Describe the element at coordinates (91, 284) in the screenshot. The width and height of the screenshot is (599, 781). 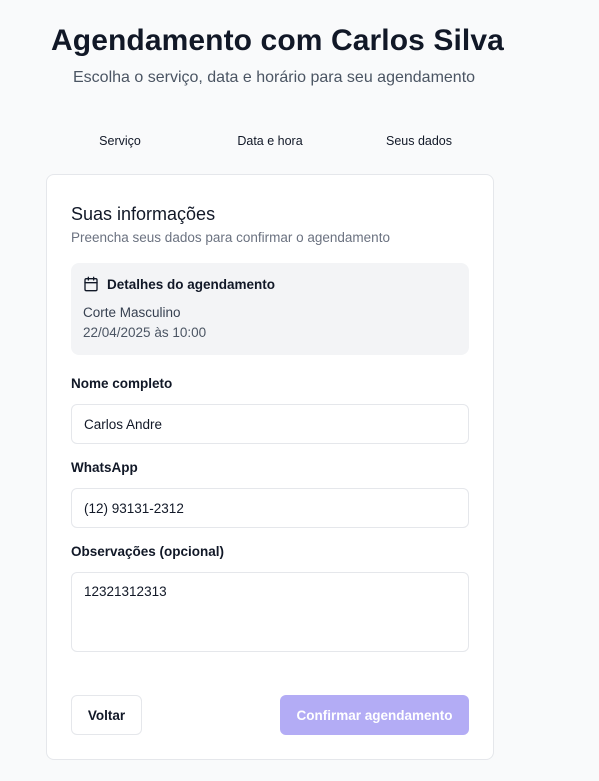
I see `calendar-icon` at that location.